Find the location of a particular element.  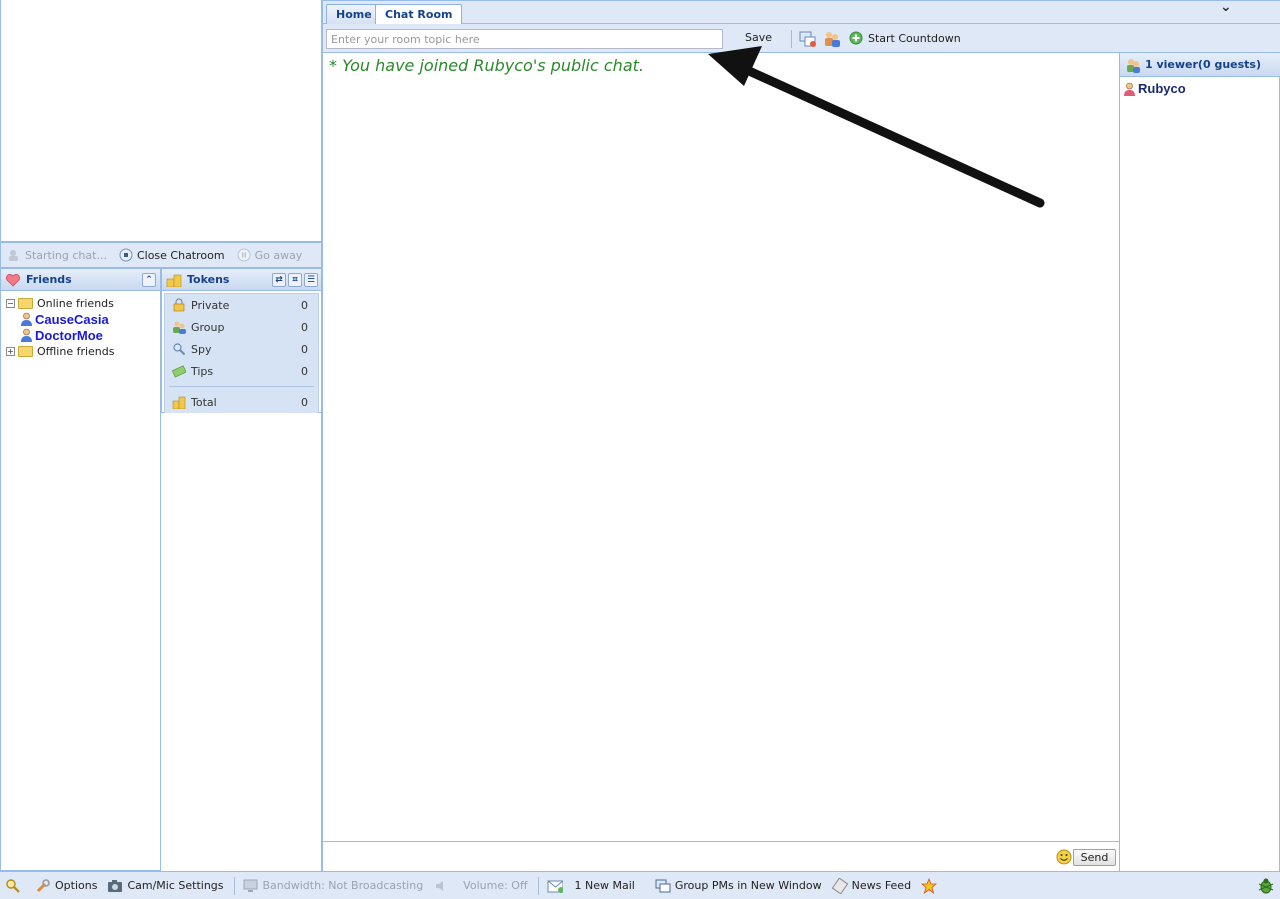

bandwidth-status: Bandwidth: Not Broadcasting is located at coordinates (333, 886).